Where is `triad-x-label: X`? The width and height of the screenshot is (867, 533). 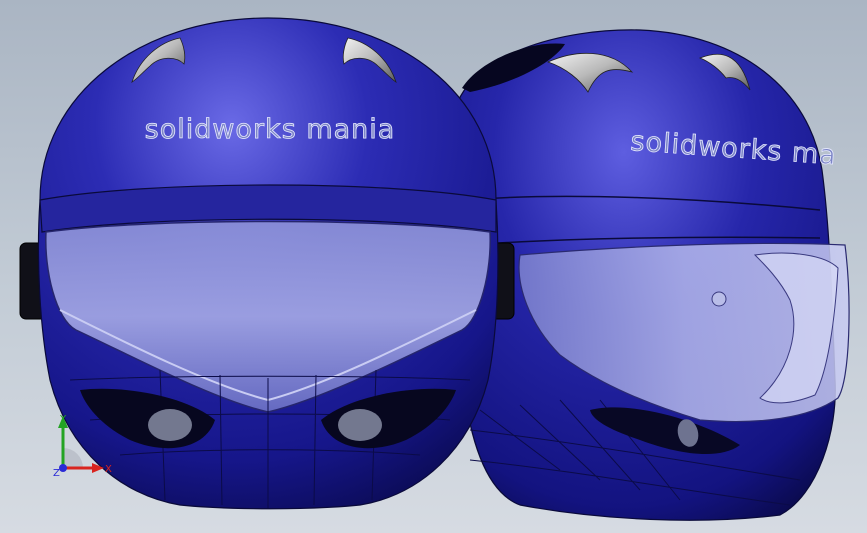
triad-x-label: X is located at coordinates (108, 469).